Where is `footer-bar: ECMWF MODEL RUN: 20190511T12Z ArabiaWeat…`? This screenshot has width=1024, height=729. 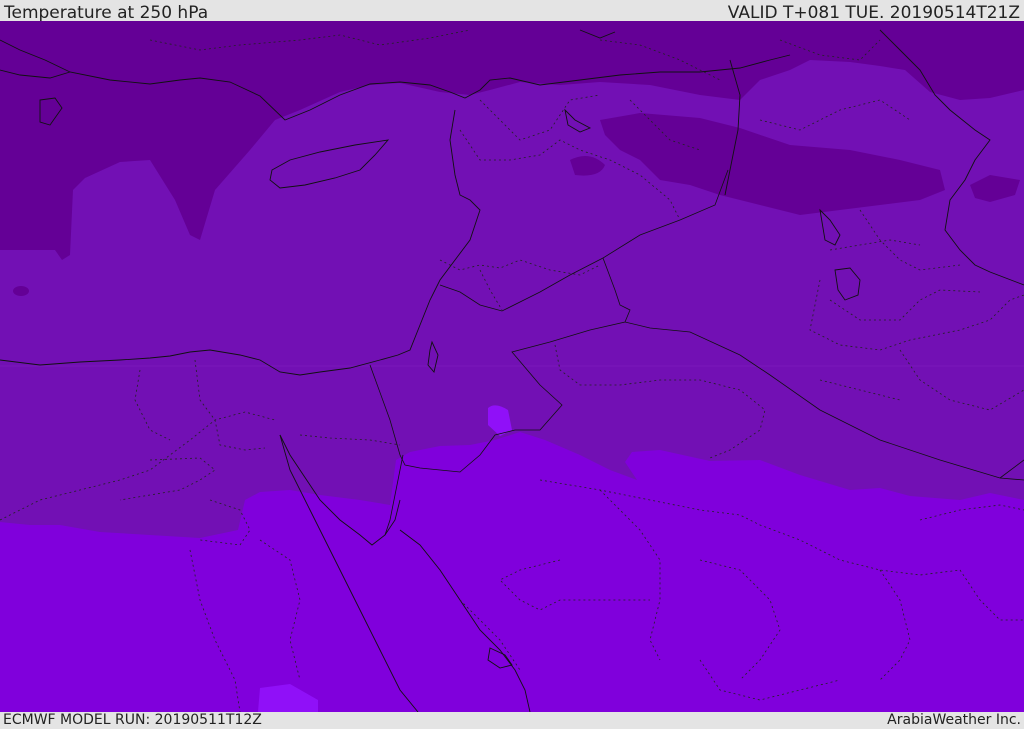 footer-bar: ECMWF MODEL RUN: 20190511T12Z ArabiaWeat… is located at coordinates (512, 720).